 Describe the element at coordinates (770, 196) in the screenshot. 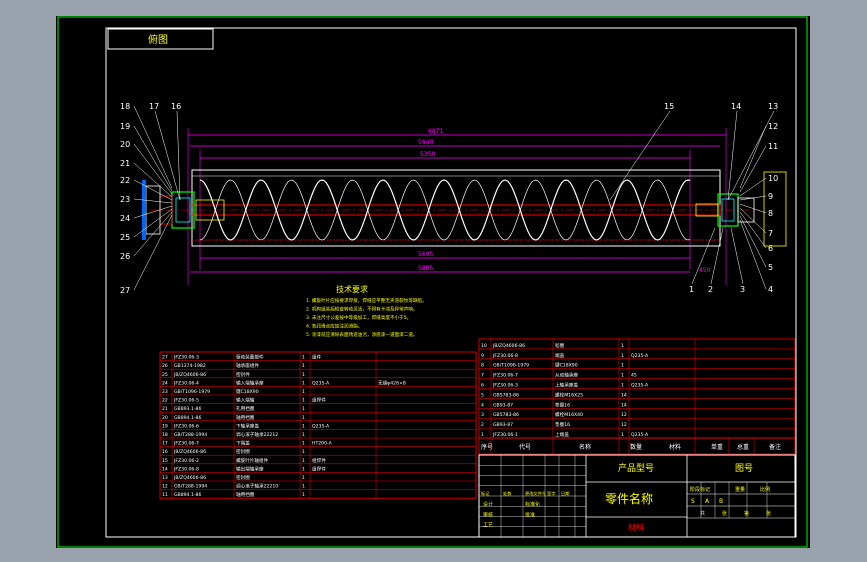

I see `balloon-9: 9` at that location.